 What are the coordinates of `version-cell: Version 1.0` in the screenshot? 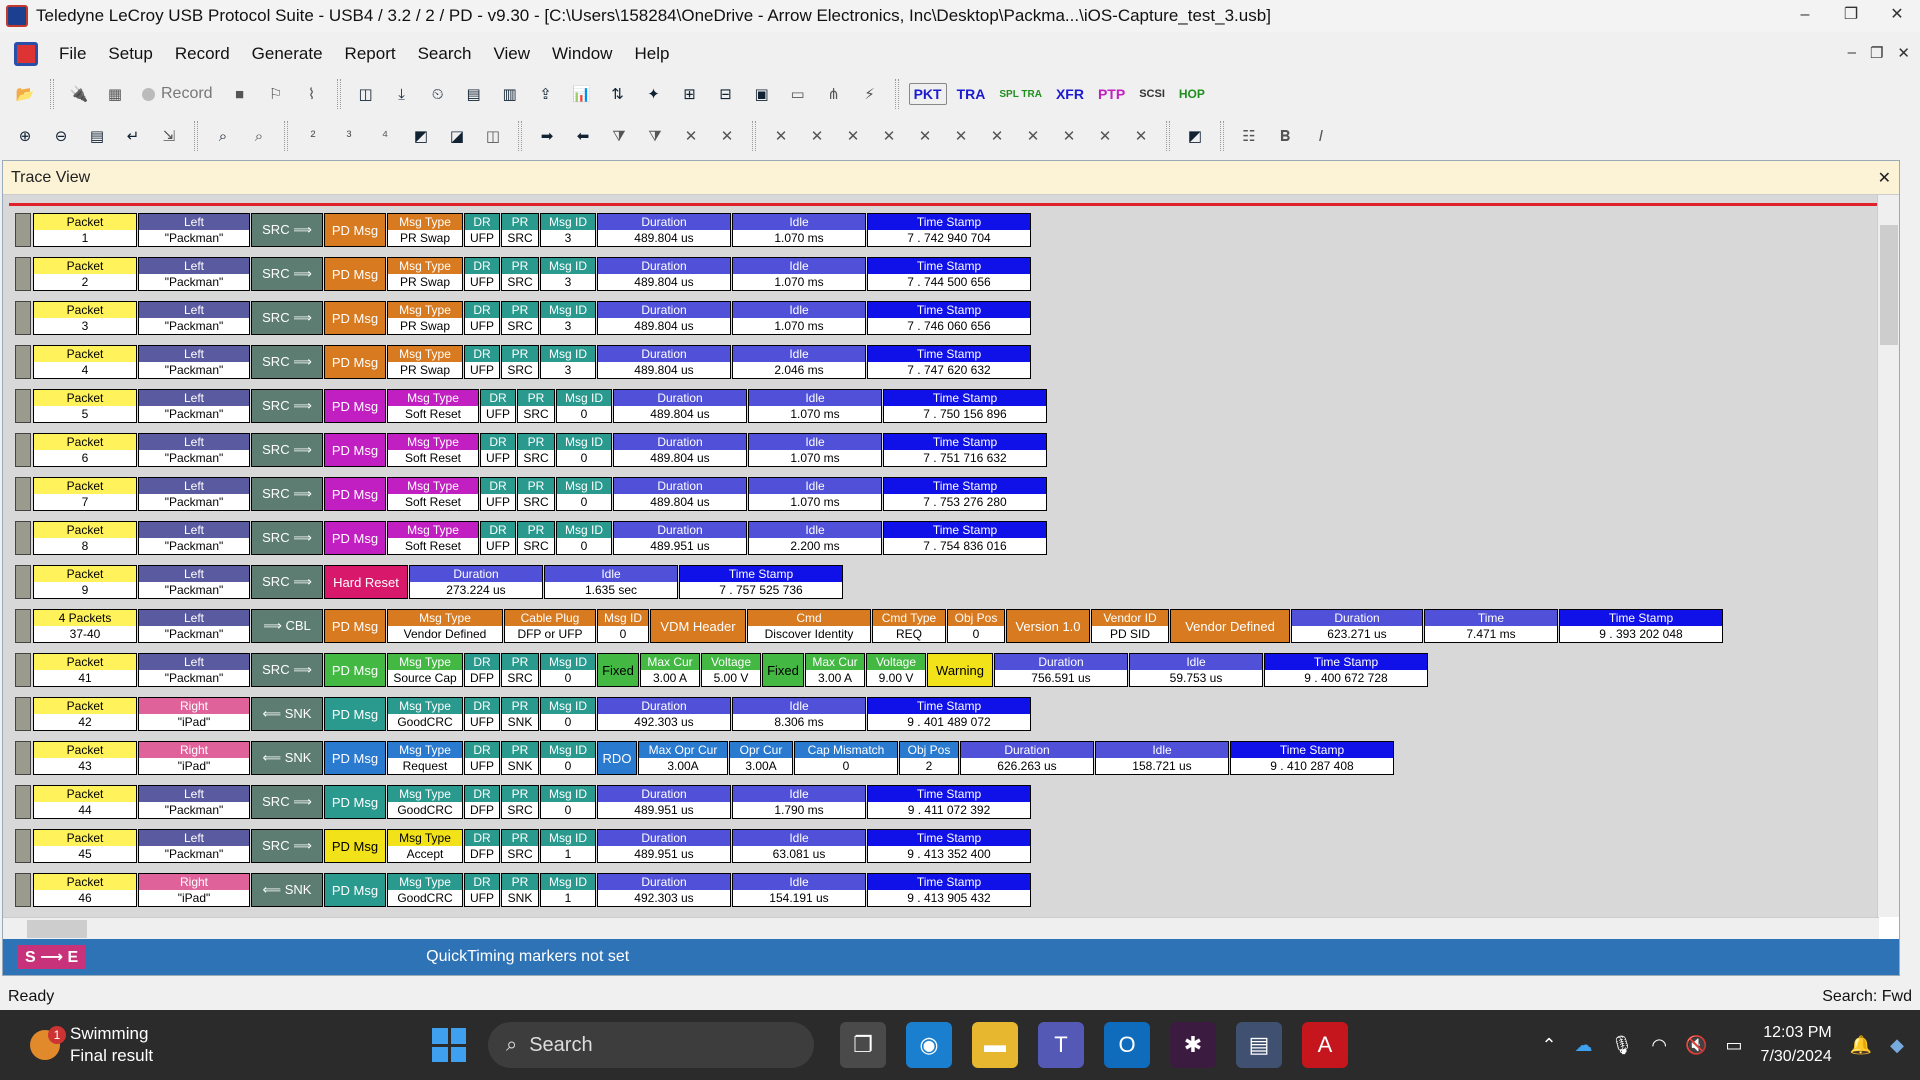 It's located at (1048, 626).